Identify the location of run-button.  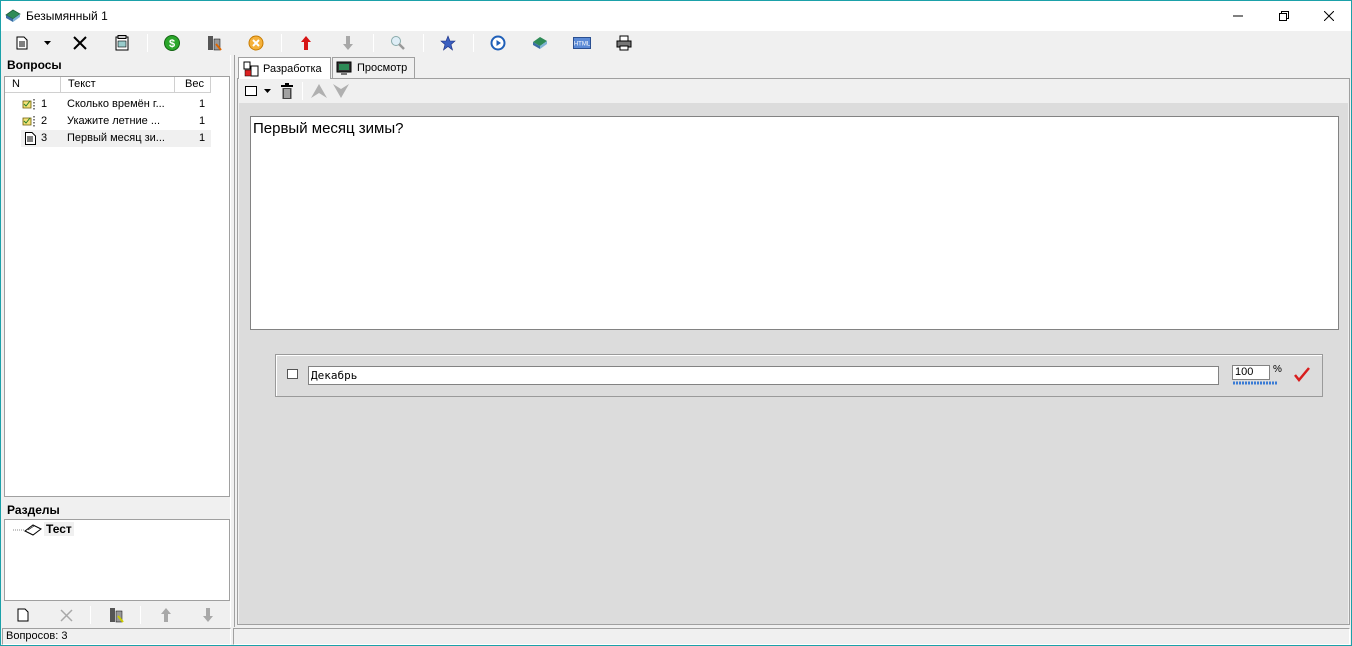
(498, 43).